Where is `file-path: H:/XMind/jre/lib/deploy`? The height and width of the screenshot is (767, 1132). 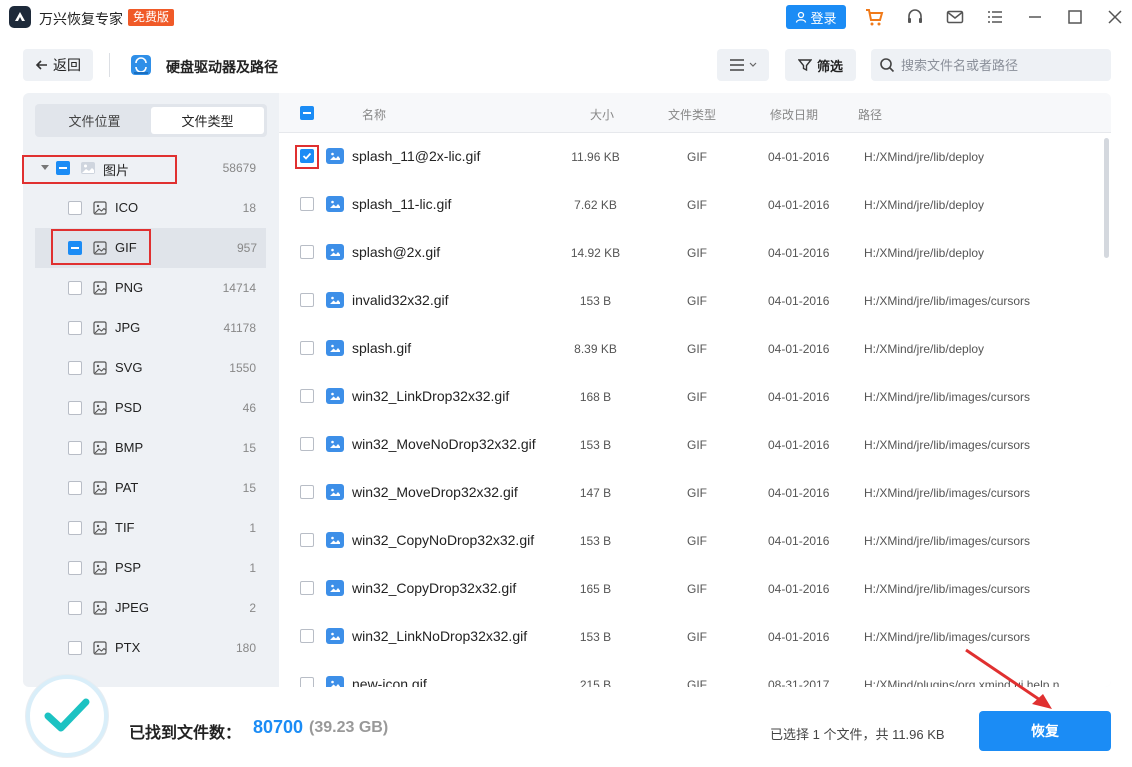
file-path: H:/XMind/jre/lib/deploy is located at coordinates (924, 253).